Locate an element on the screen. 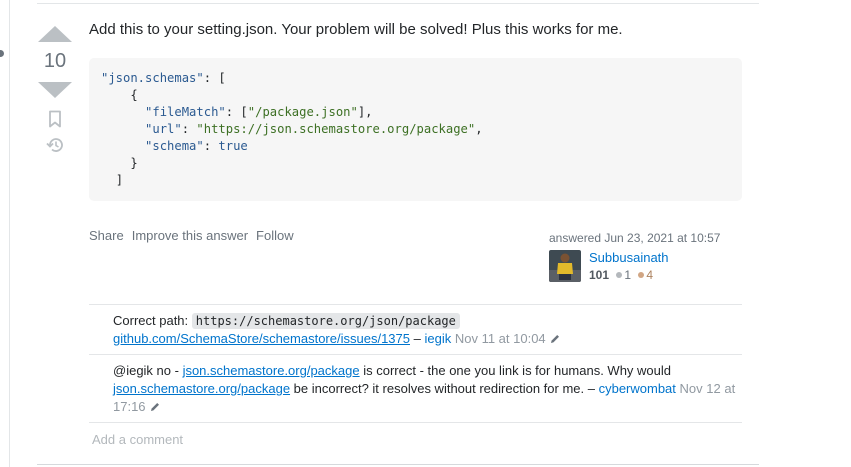 Image resolution: width=851 pixels, height=467 pixels. code-key: "fileMatch" is located at coordinates (185, 112).